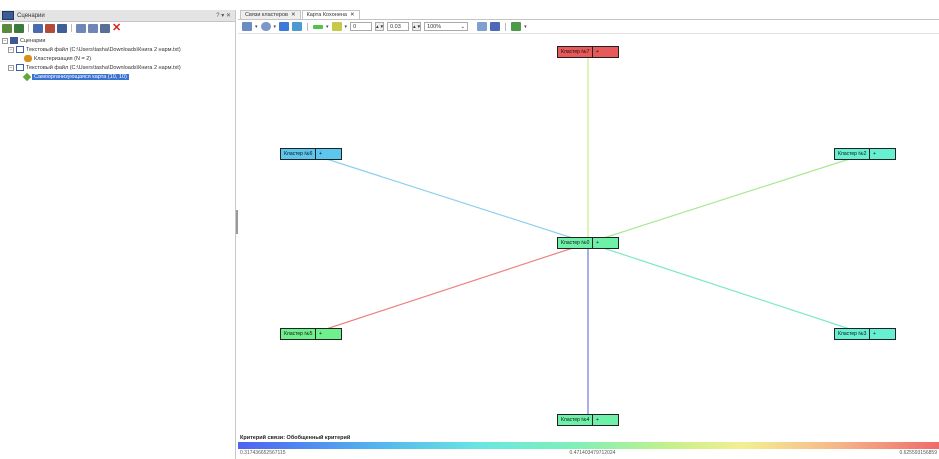 The image size is (939, 459). Describe the element at coordinates (7, 28) in the screenshot. I see `import-wizard-icon` at that location.